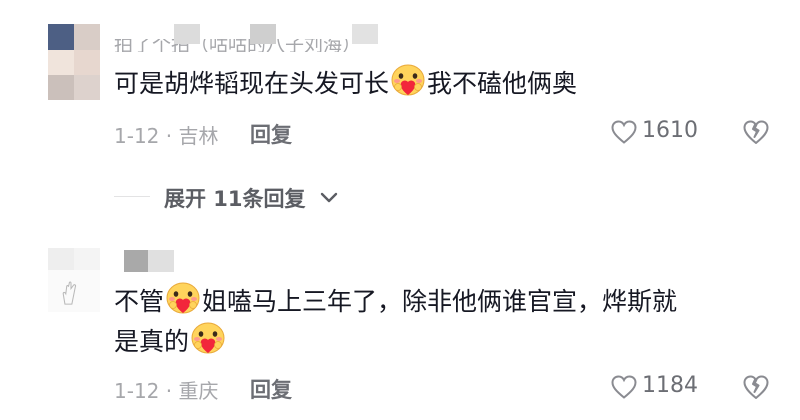  I want to click on avatar-hand-icon, so click(69, 293).